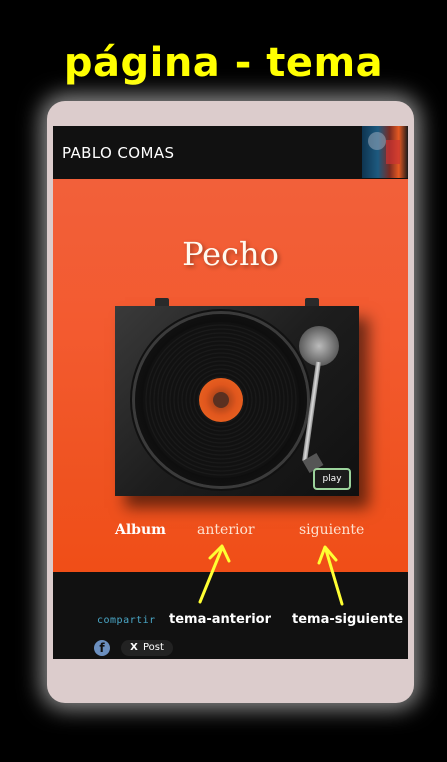 The image size is (447, 762). I want to click on record-label, so click(221, 400).